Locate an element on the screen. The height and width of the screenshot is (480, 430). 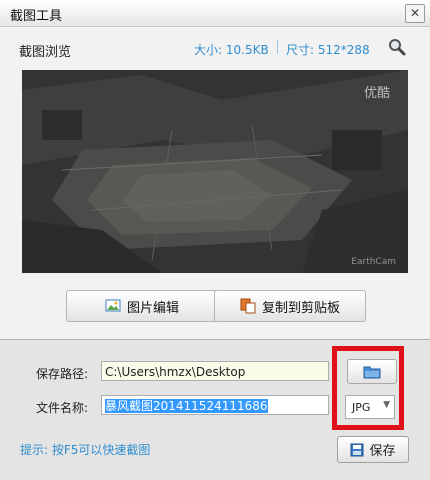
info-separator is located at coordinates (277, 47).